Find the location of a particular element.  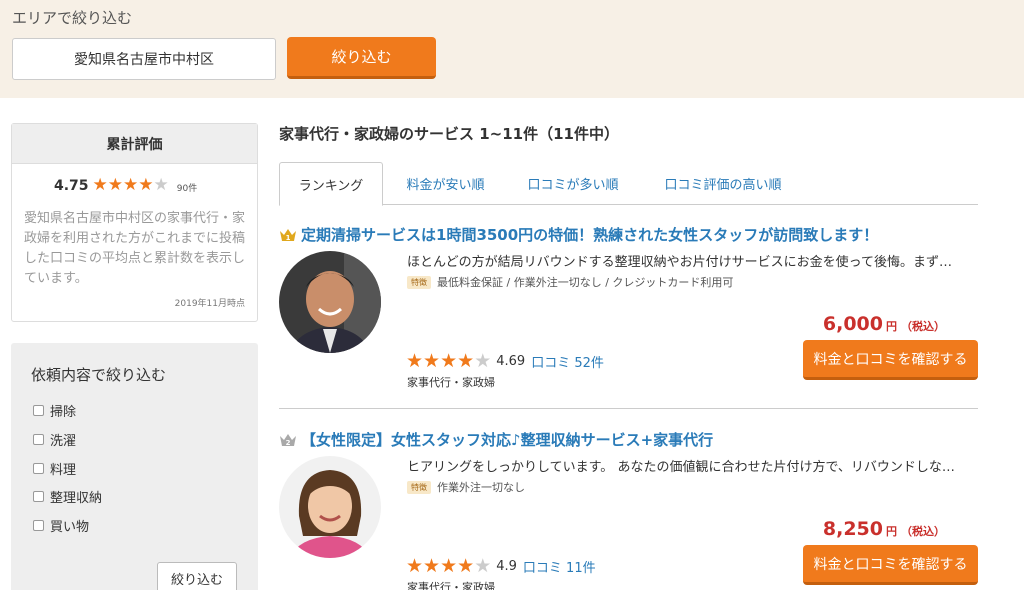

reviews-link: 口コミ 11件 is located at coordinates (559, 566).